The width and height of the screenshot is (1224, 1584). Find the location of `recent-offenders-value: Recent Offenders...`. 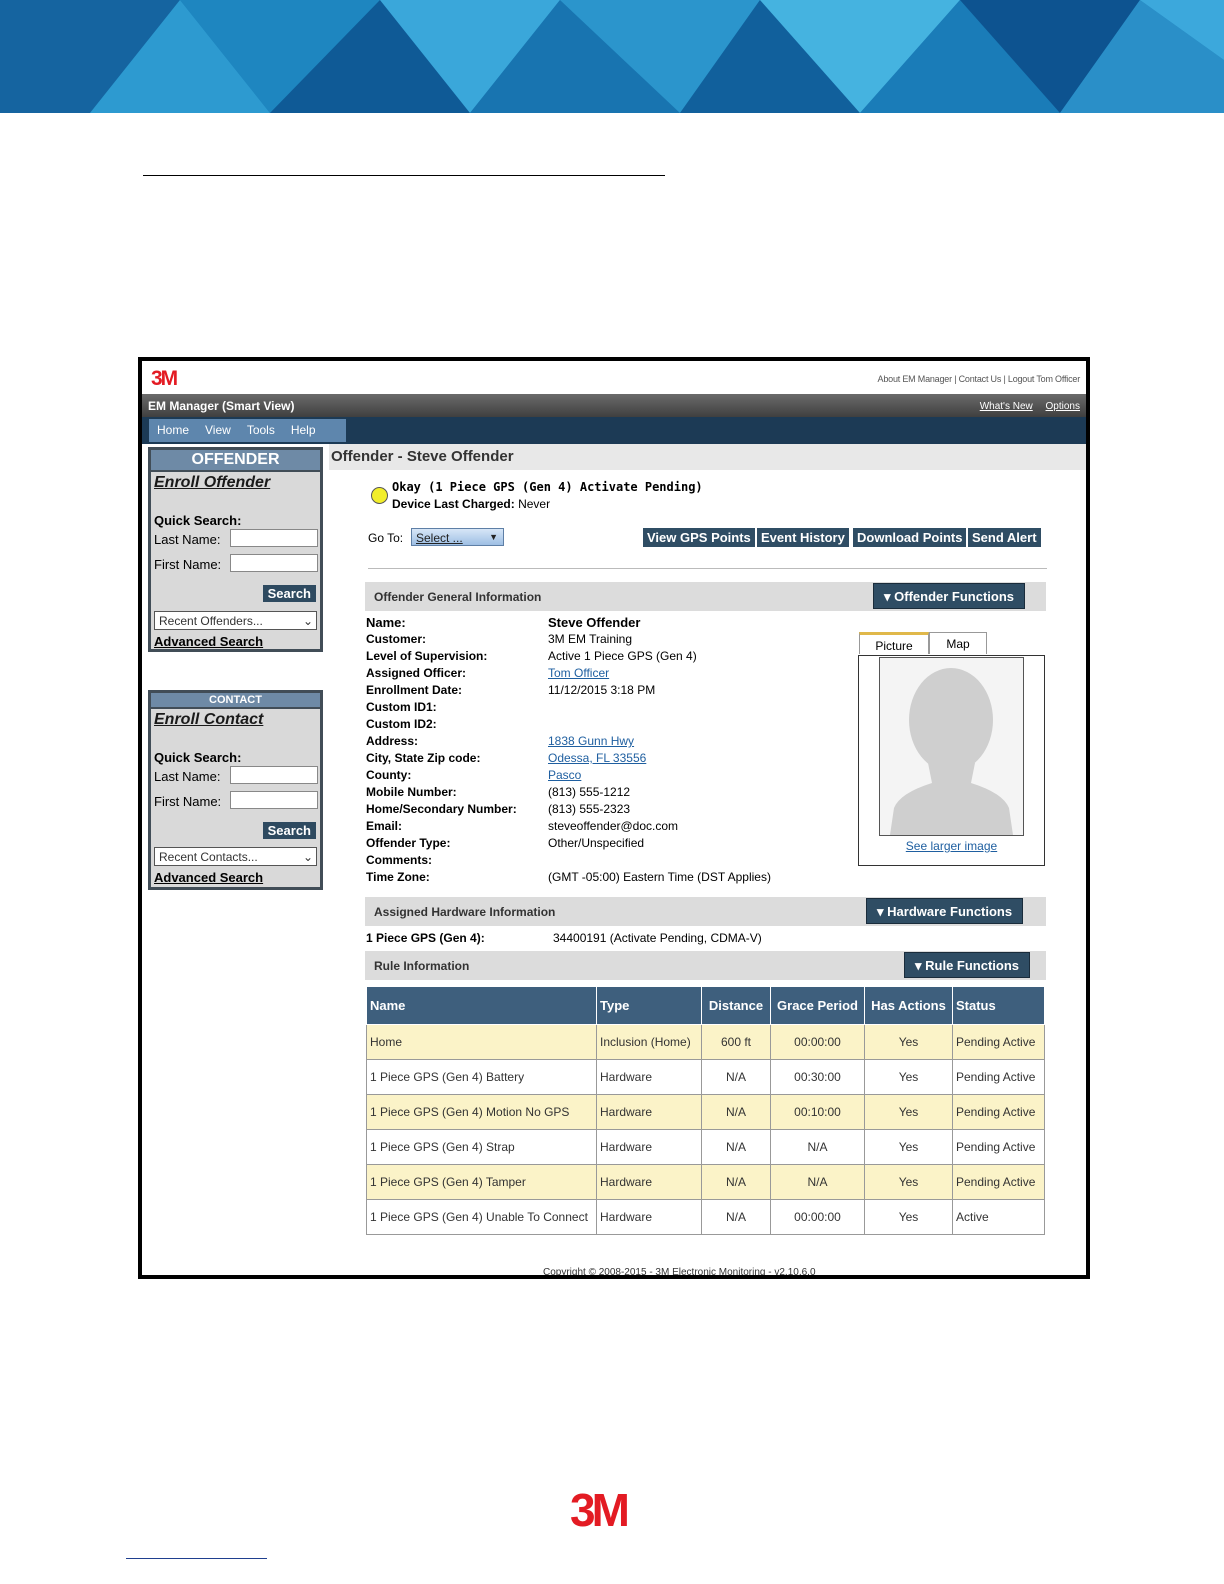

recent-offenders-value: Recent Offenders... is located at coordinates (211, 621).